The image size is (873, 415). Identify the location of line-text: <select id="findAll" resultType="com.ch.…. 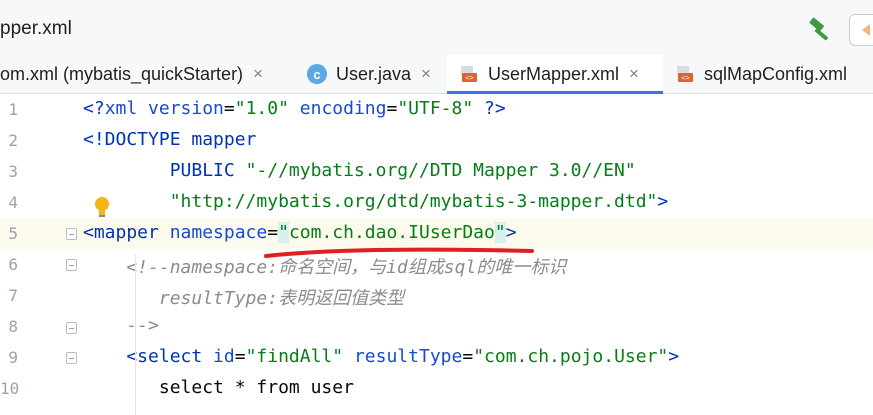
(381, 356).